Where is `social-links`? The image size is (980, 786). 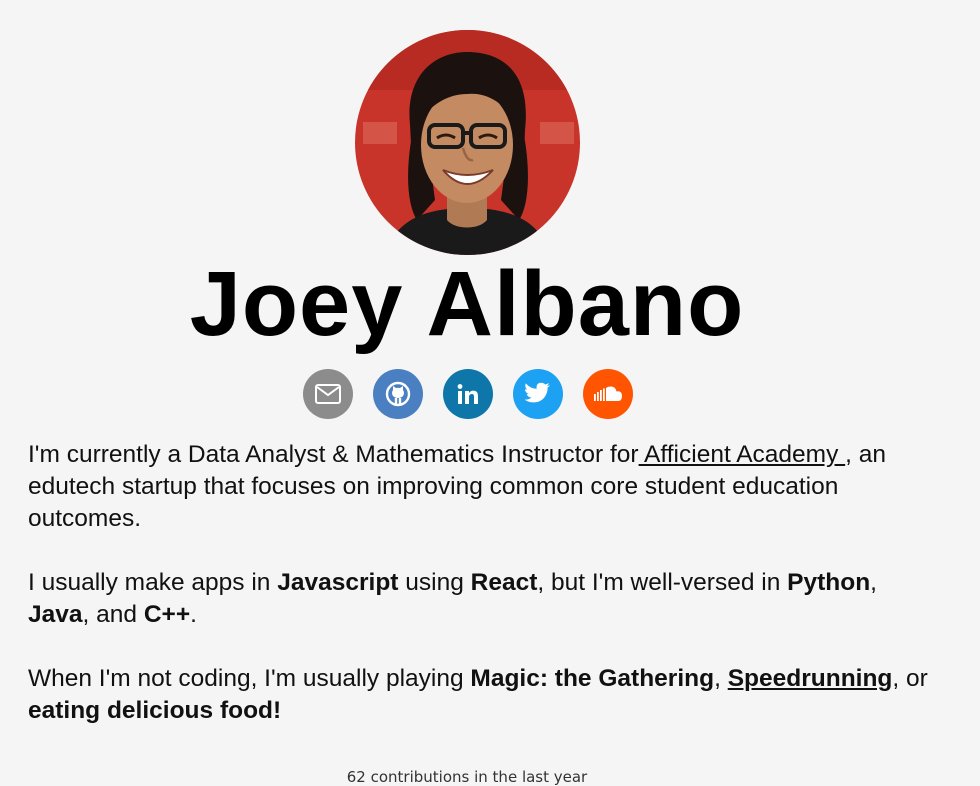
social-links is located at coordinates (468, 394).